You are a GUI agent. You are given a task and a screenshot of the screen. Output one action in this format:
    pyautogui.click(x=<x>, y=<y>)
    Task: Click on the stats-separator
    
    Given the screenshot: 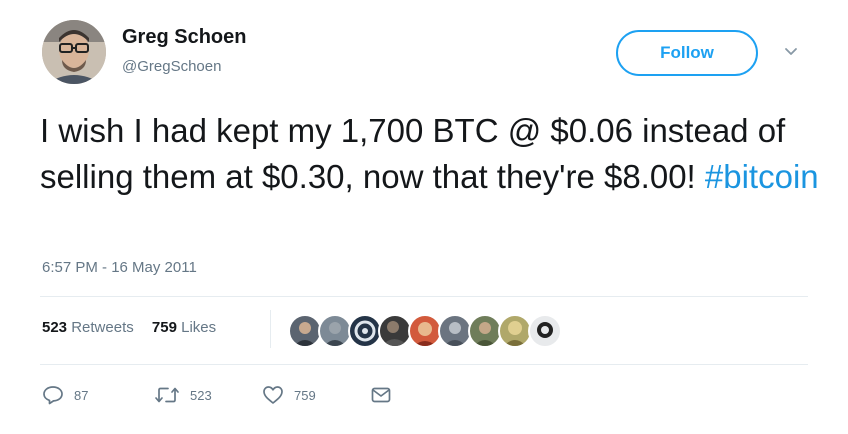 What is the action you would take?
    pyautogui.click(x=270, y=329)
    